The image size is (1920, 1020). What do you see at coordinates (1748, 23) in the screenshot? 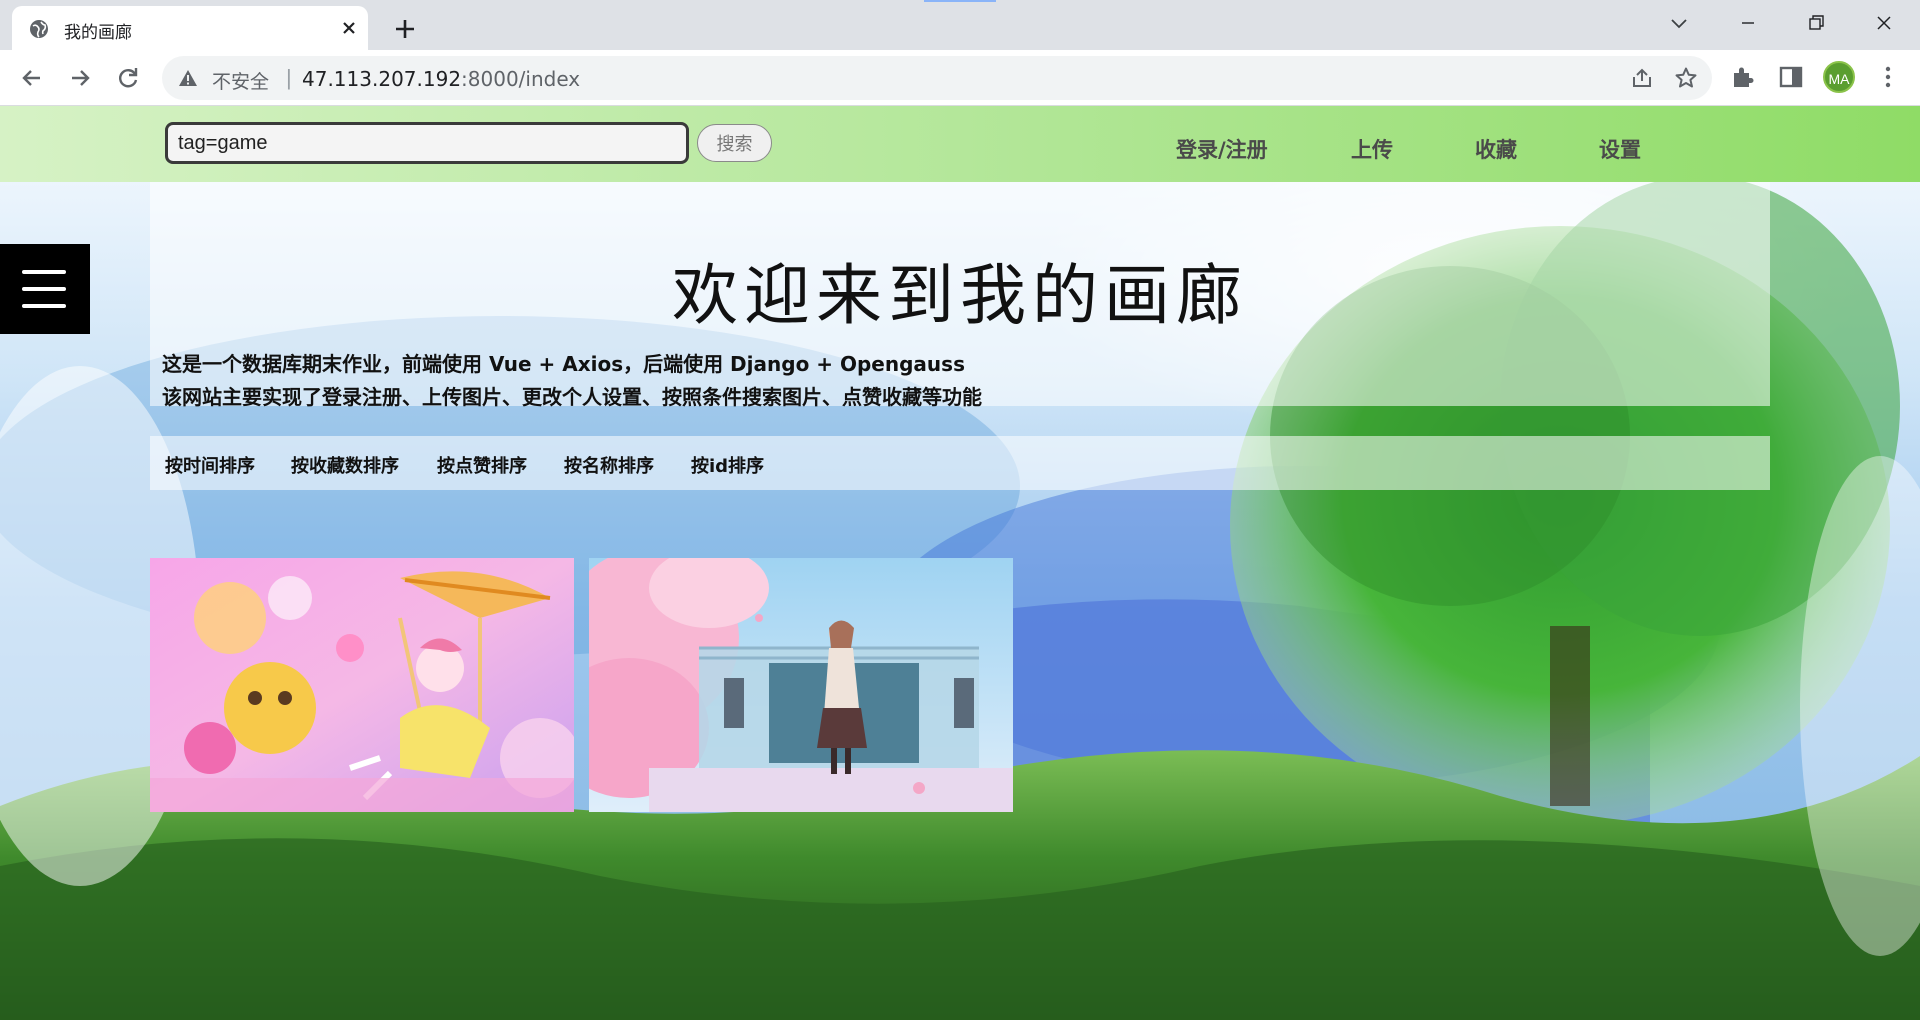
I see `minimize-icon` at bounding box center [1748, 23].